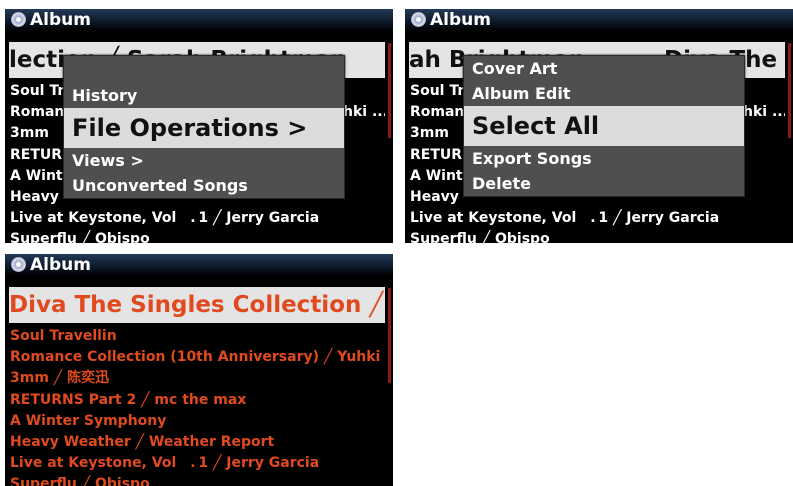 This screenshot has width=793, height=486. What do you see at coordinates (197, 421) in the screenshot?
I see `list-item: A Winter Symphony` at bounding box center [197, 421].